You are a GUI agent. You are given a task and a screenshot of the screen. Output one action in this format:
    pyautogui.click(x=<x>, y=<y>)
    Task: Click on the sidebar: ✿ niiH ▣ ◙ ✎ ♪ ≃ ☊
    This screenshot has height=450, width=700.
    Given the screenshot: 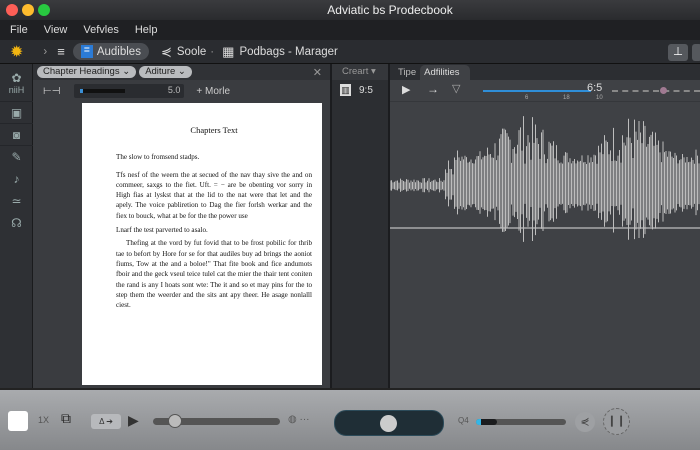 What is the action you would take?
    pyautogui.click(x=16, y=226)
    